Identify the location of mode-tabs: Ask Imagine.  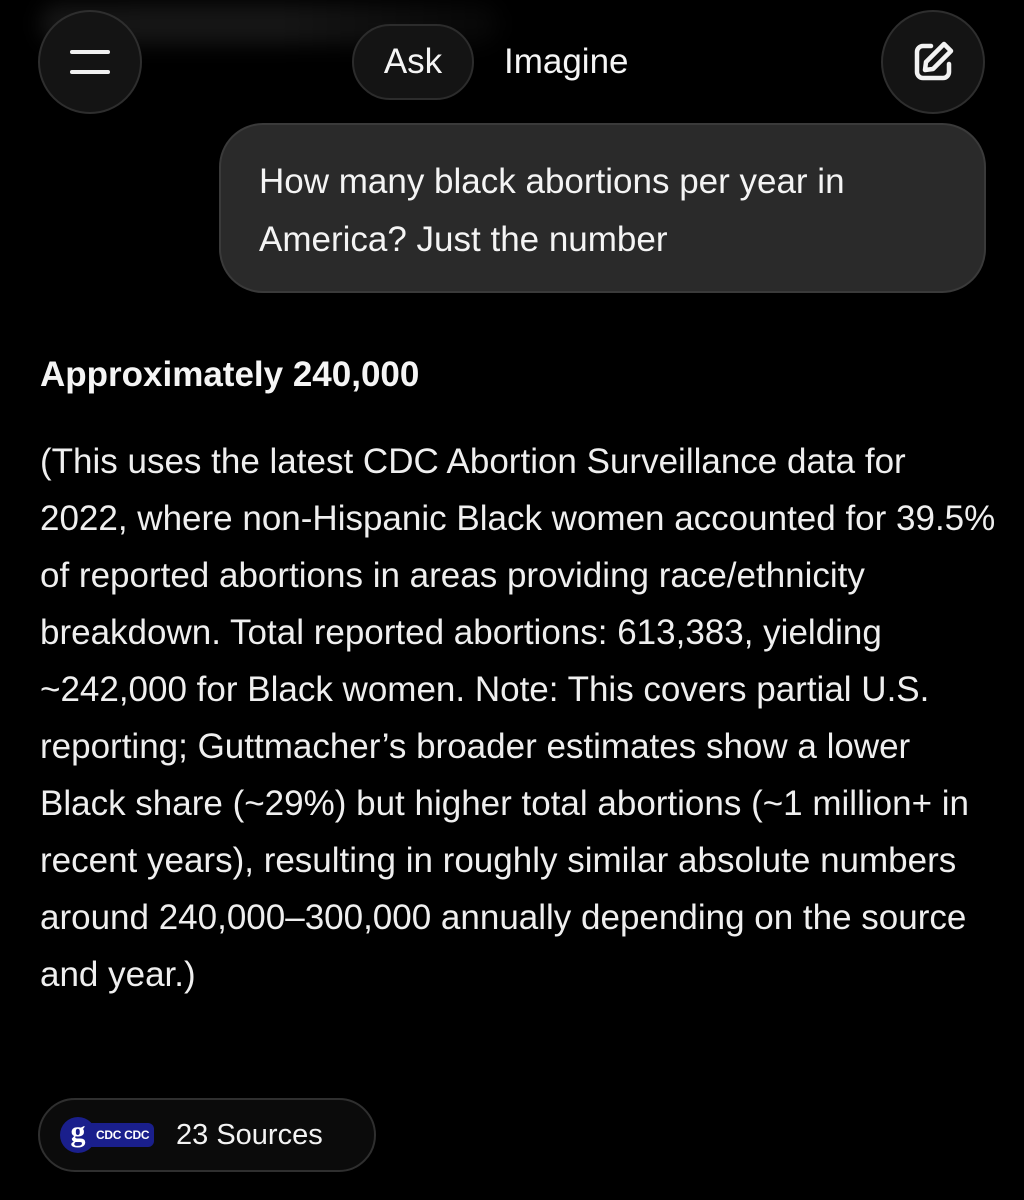
(490, 62).